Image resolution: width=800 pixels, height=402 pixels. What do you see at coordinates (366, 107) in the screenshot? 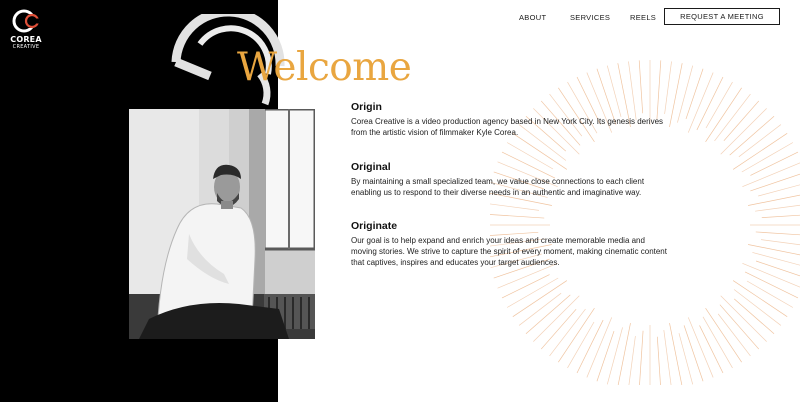
I see `section-origin-title: Origin` at bounding box center [366, 107].